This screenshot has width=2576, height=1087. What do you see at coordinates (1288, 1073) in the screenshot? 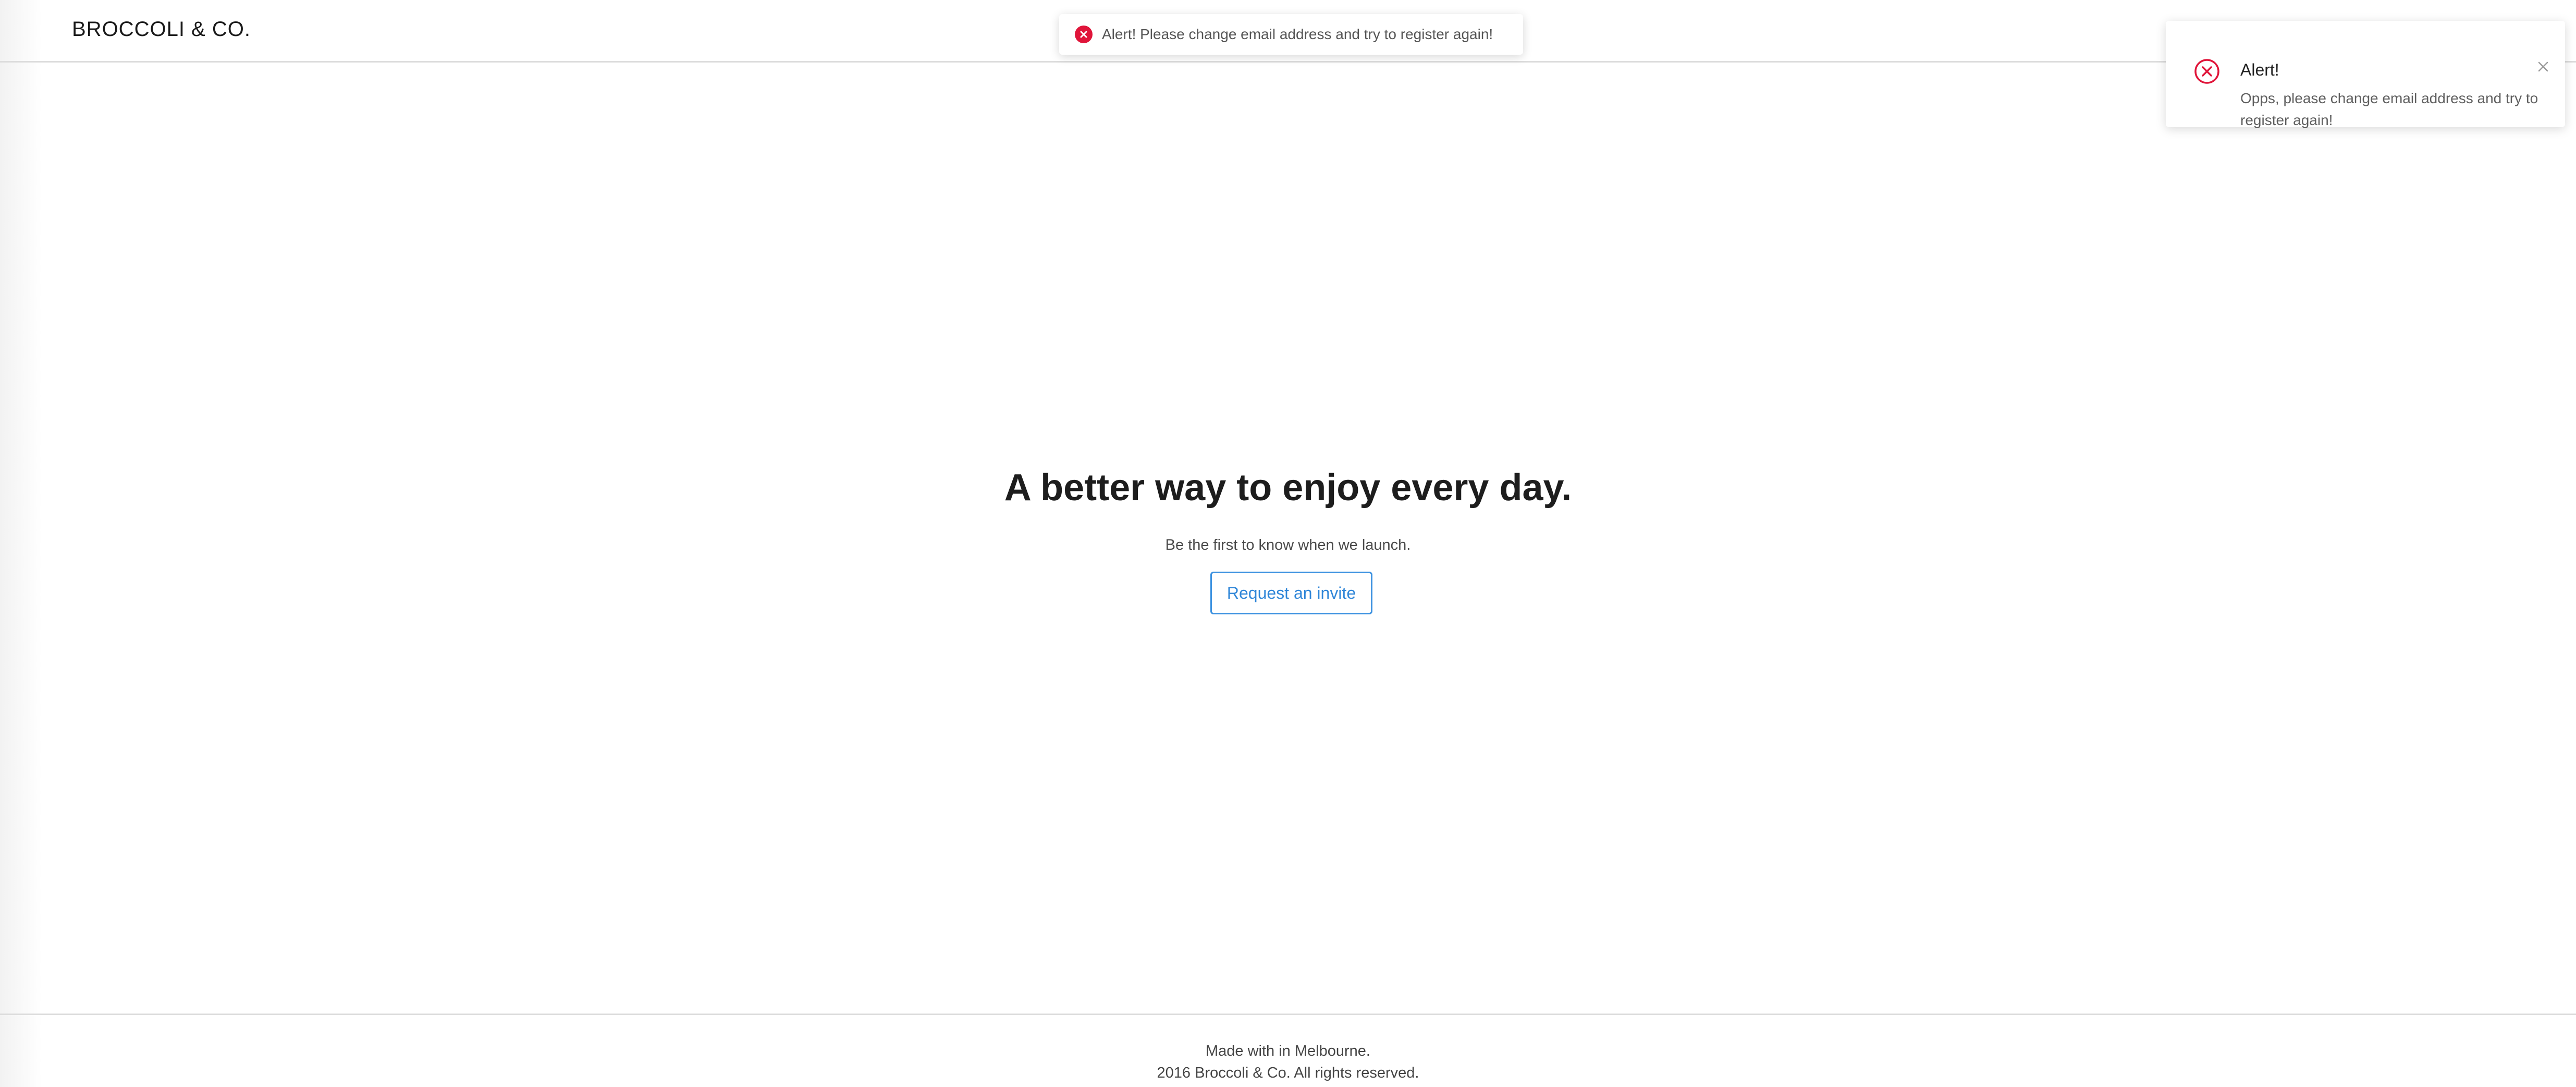
I see `footer-copyright: 2016 Broccoli & Co. All rights reserved.` at bounding box center [1288, 1073].